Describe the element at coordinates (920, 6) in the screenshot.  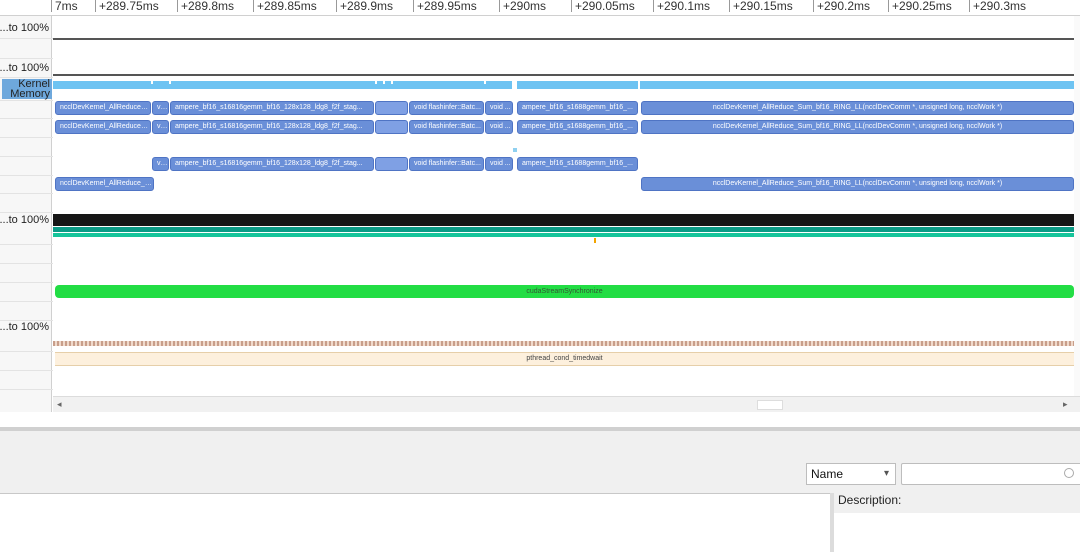
I see `time-tick: +290.25ms` at that location.